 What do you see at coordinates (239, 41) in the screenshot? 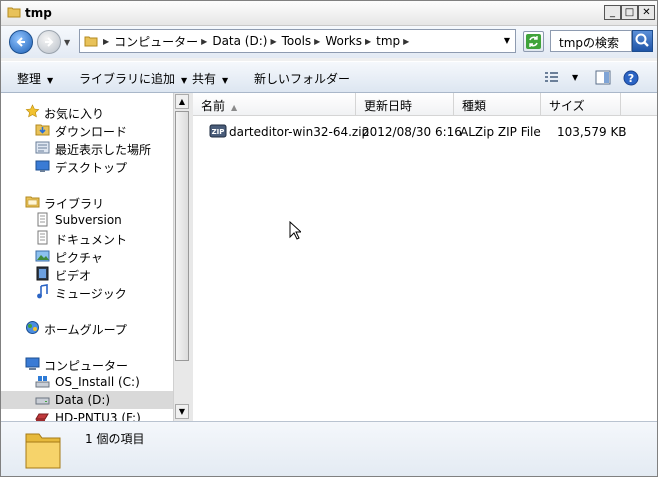
I see `breadcrumb-item-data: Data (D:)` at bounding box center [239, 41].